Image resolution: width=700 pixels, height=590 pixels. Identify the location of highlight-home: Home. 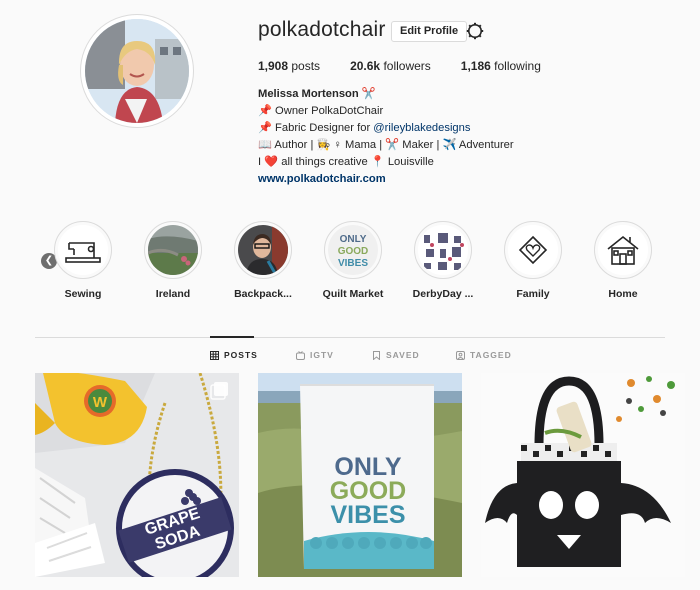
(623, 260).